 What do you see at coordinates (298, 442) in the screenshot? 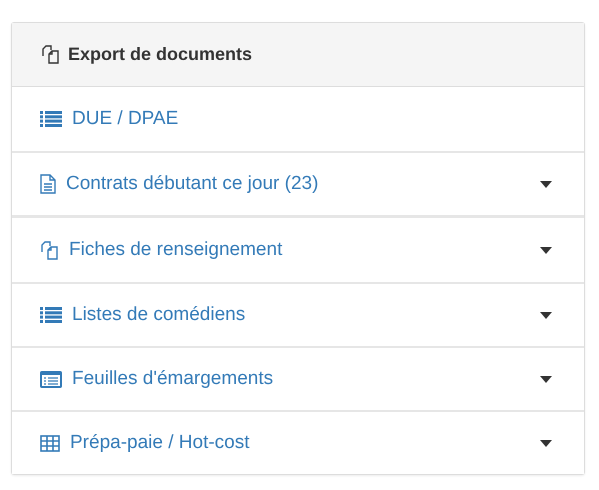
I see `menu-item: Prépa-paie / Hot-cost` at bounding box center [298, 442].